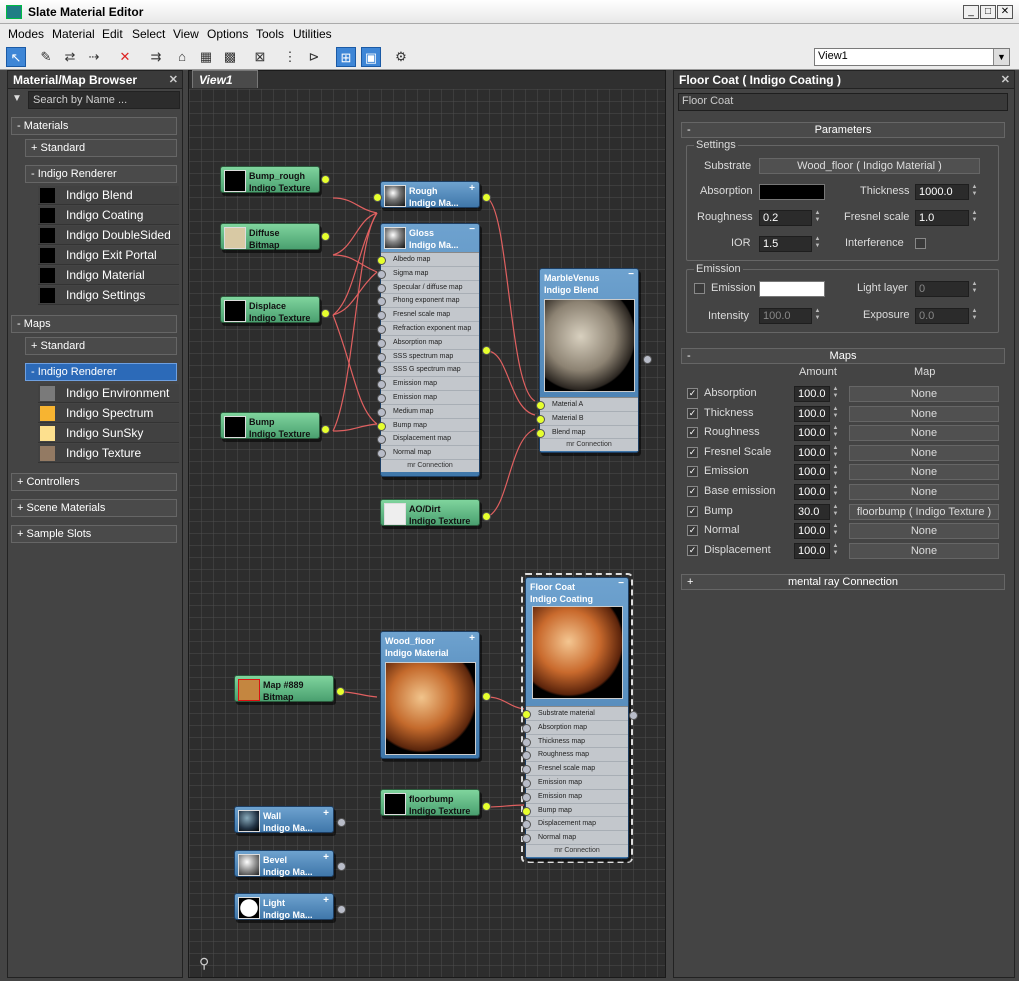  What do you see at coordinates (988, 12) in the screenshot?
I see `maximize-icon: □` at bounding box center [988, 12].